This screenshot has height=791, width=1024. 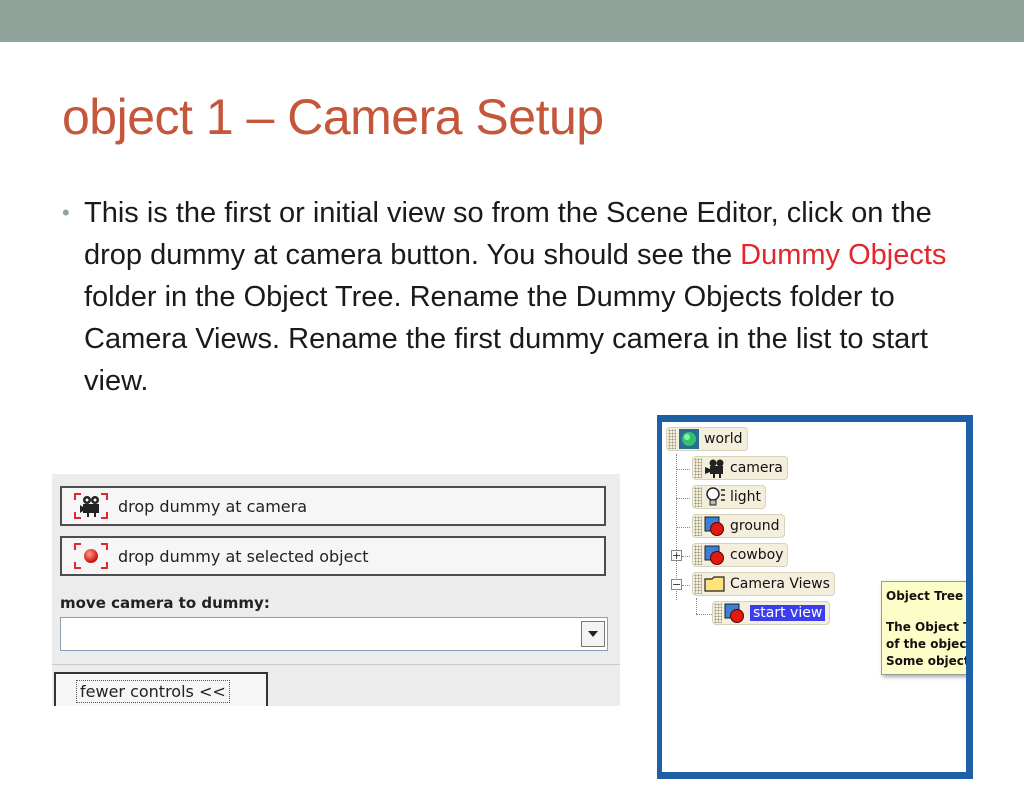 What do you see at coordinates (333, 117) in the screenshot?
I see `slide-title: object 1 – Camera Setup` at bounding box center [333, 117].